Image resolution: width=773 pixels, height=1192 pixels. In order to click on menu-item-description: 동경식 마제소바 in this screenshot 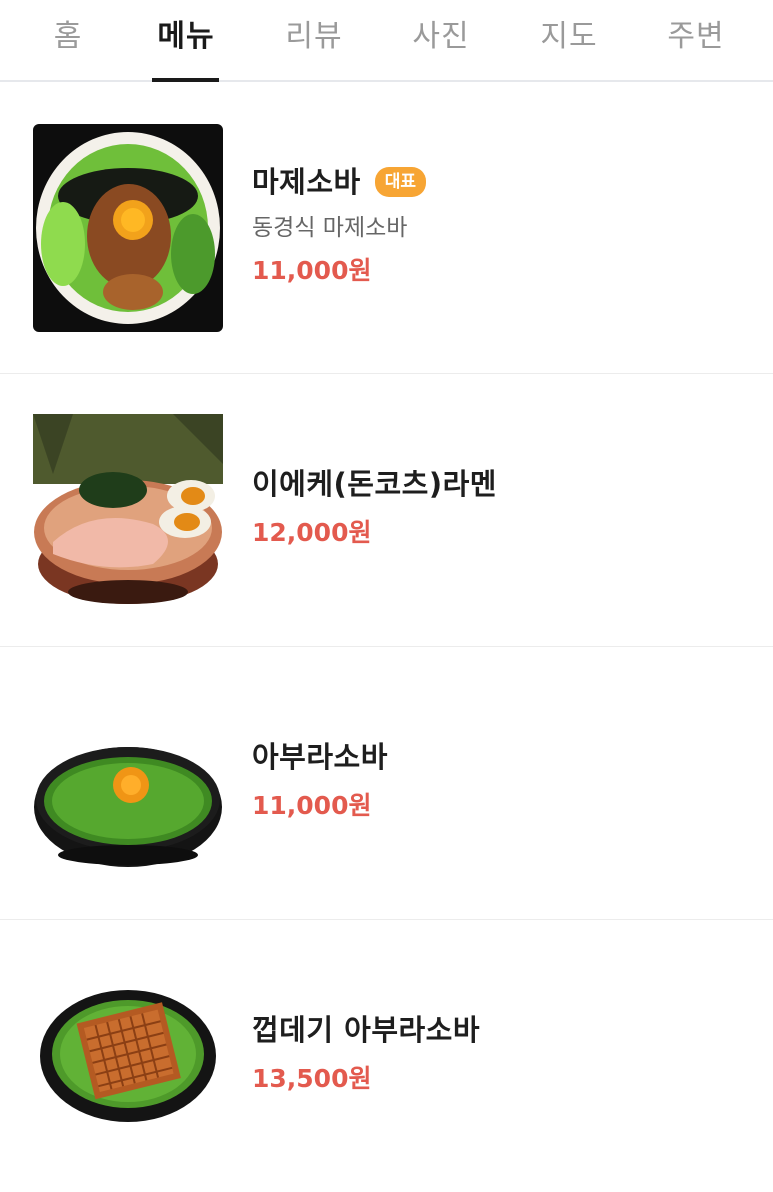, I will do `click(330, 228)`.